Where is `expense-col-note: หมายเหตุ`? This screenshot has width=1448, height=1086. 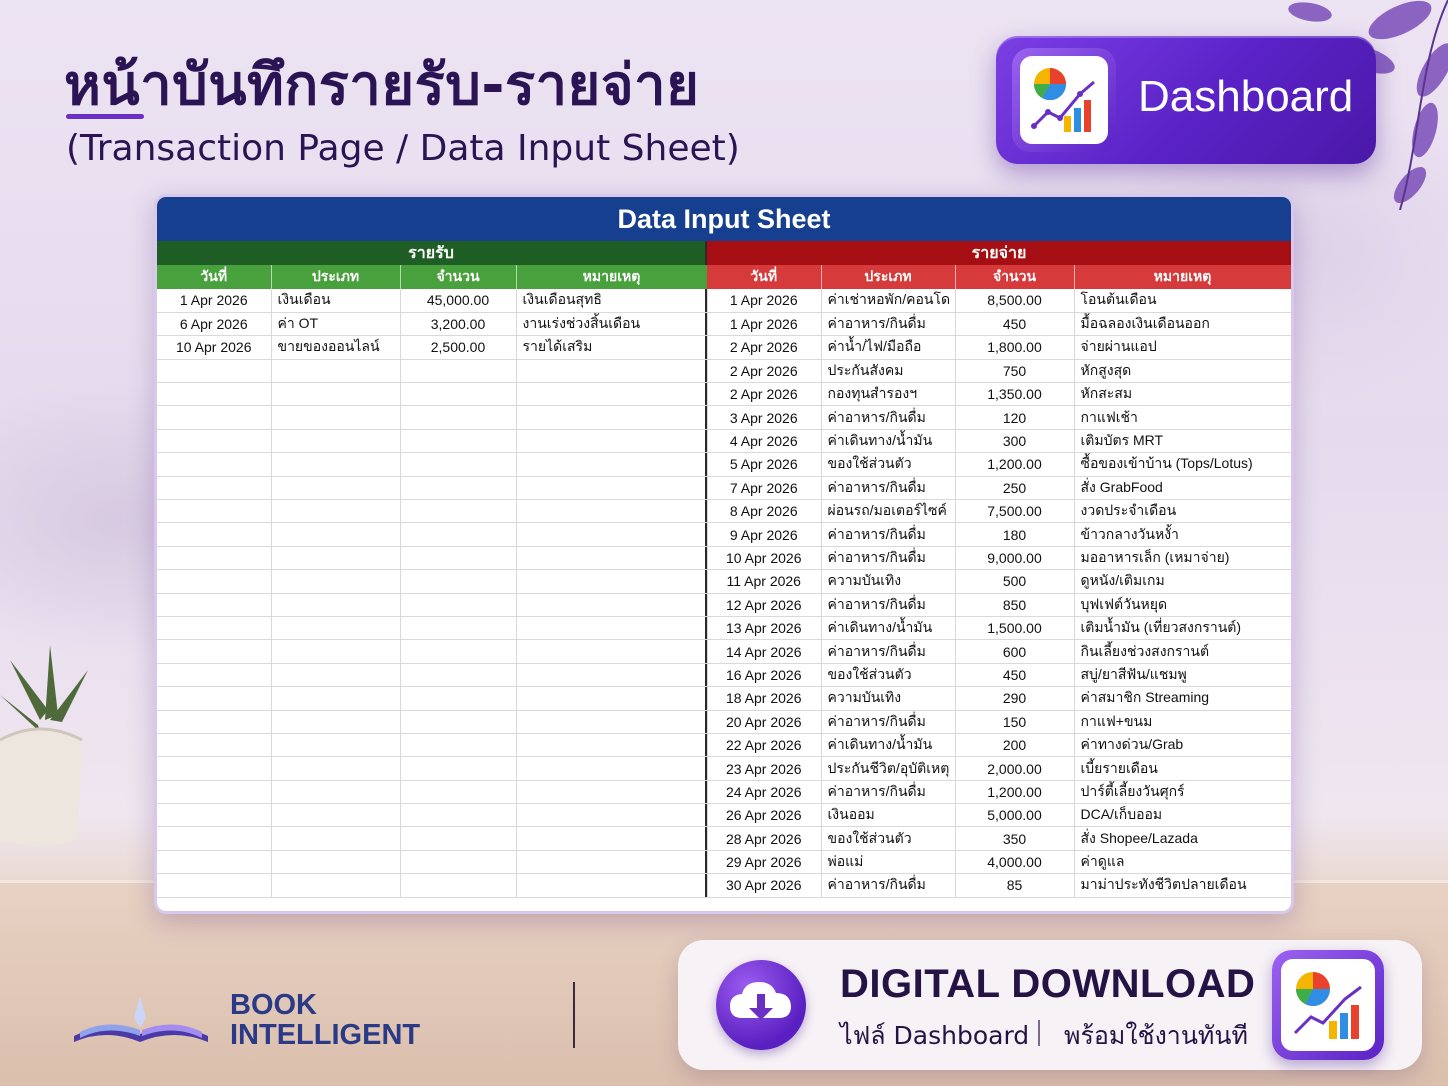 expense-col-note: หมายเหตุ is located at coordinates (1182, 277).